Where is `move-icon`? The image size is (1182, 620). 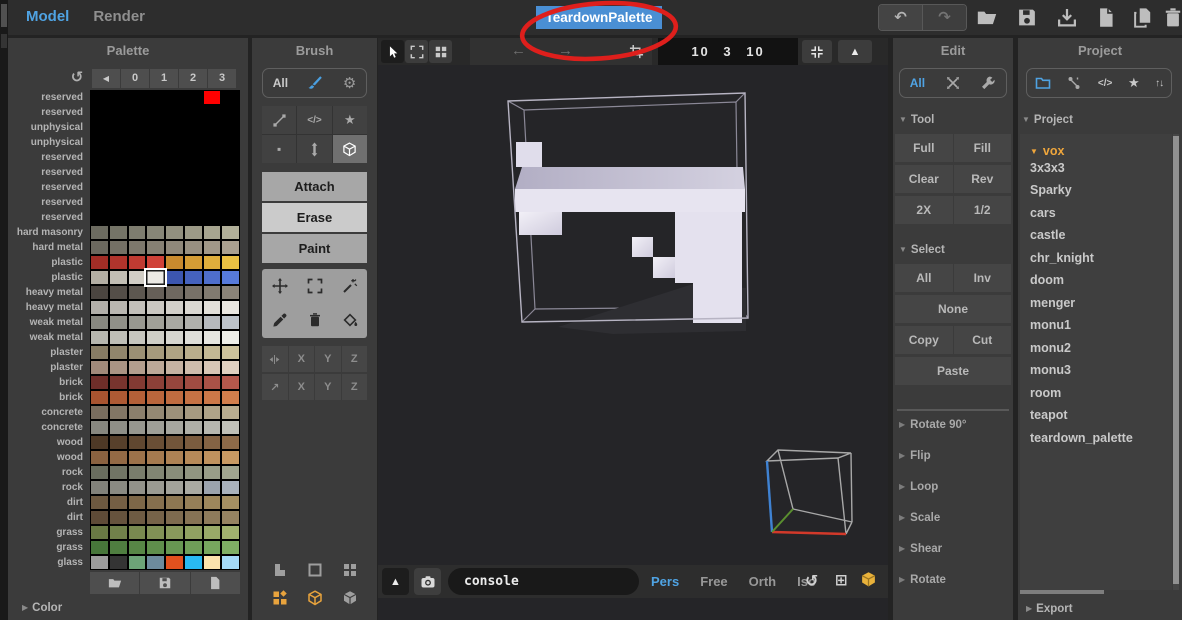
move-icon is located at coordinates (279, 286).